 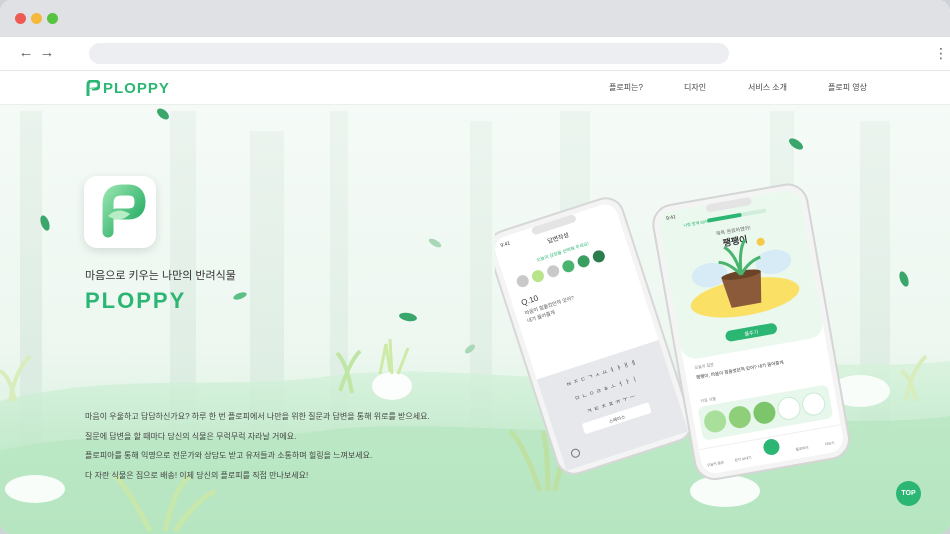 What do you see at coordinates (695, 87) in the screenshot?
I see `nav-design: 디자인` at bounding box center [695, 87].